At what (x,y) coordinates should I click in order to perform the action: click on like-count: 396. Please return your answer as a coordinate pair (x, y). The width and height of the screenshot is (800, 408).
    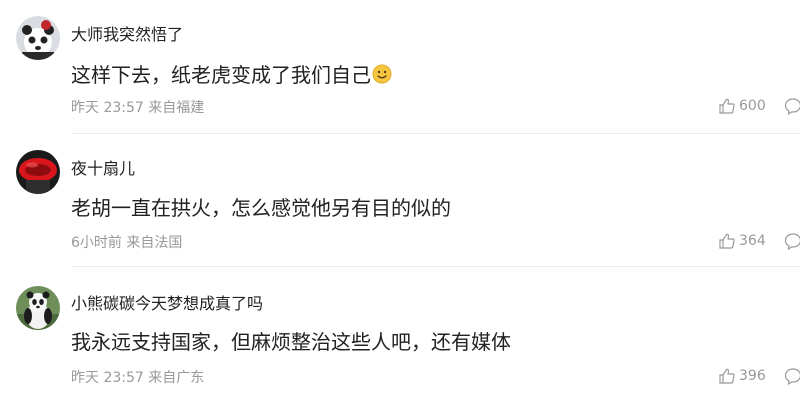
    Looking at the image, I should click on (752, 376).